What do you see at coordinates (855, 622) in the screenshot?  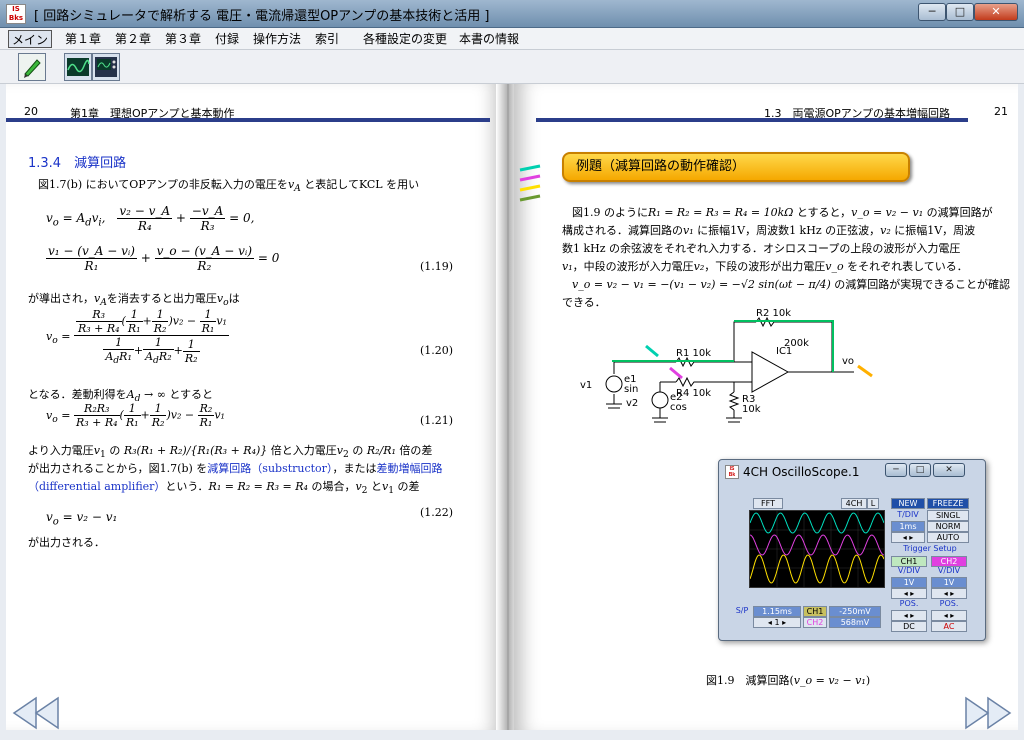 I see `cursor-value-2: 568mV` at bounding box center [855, 622].